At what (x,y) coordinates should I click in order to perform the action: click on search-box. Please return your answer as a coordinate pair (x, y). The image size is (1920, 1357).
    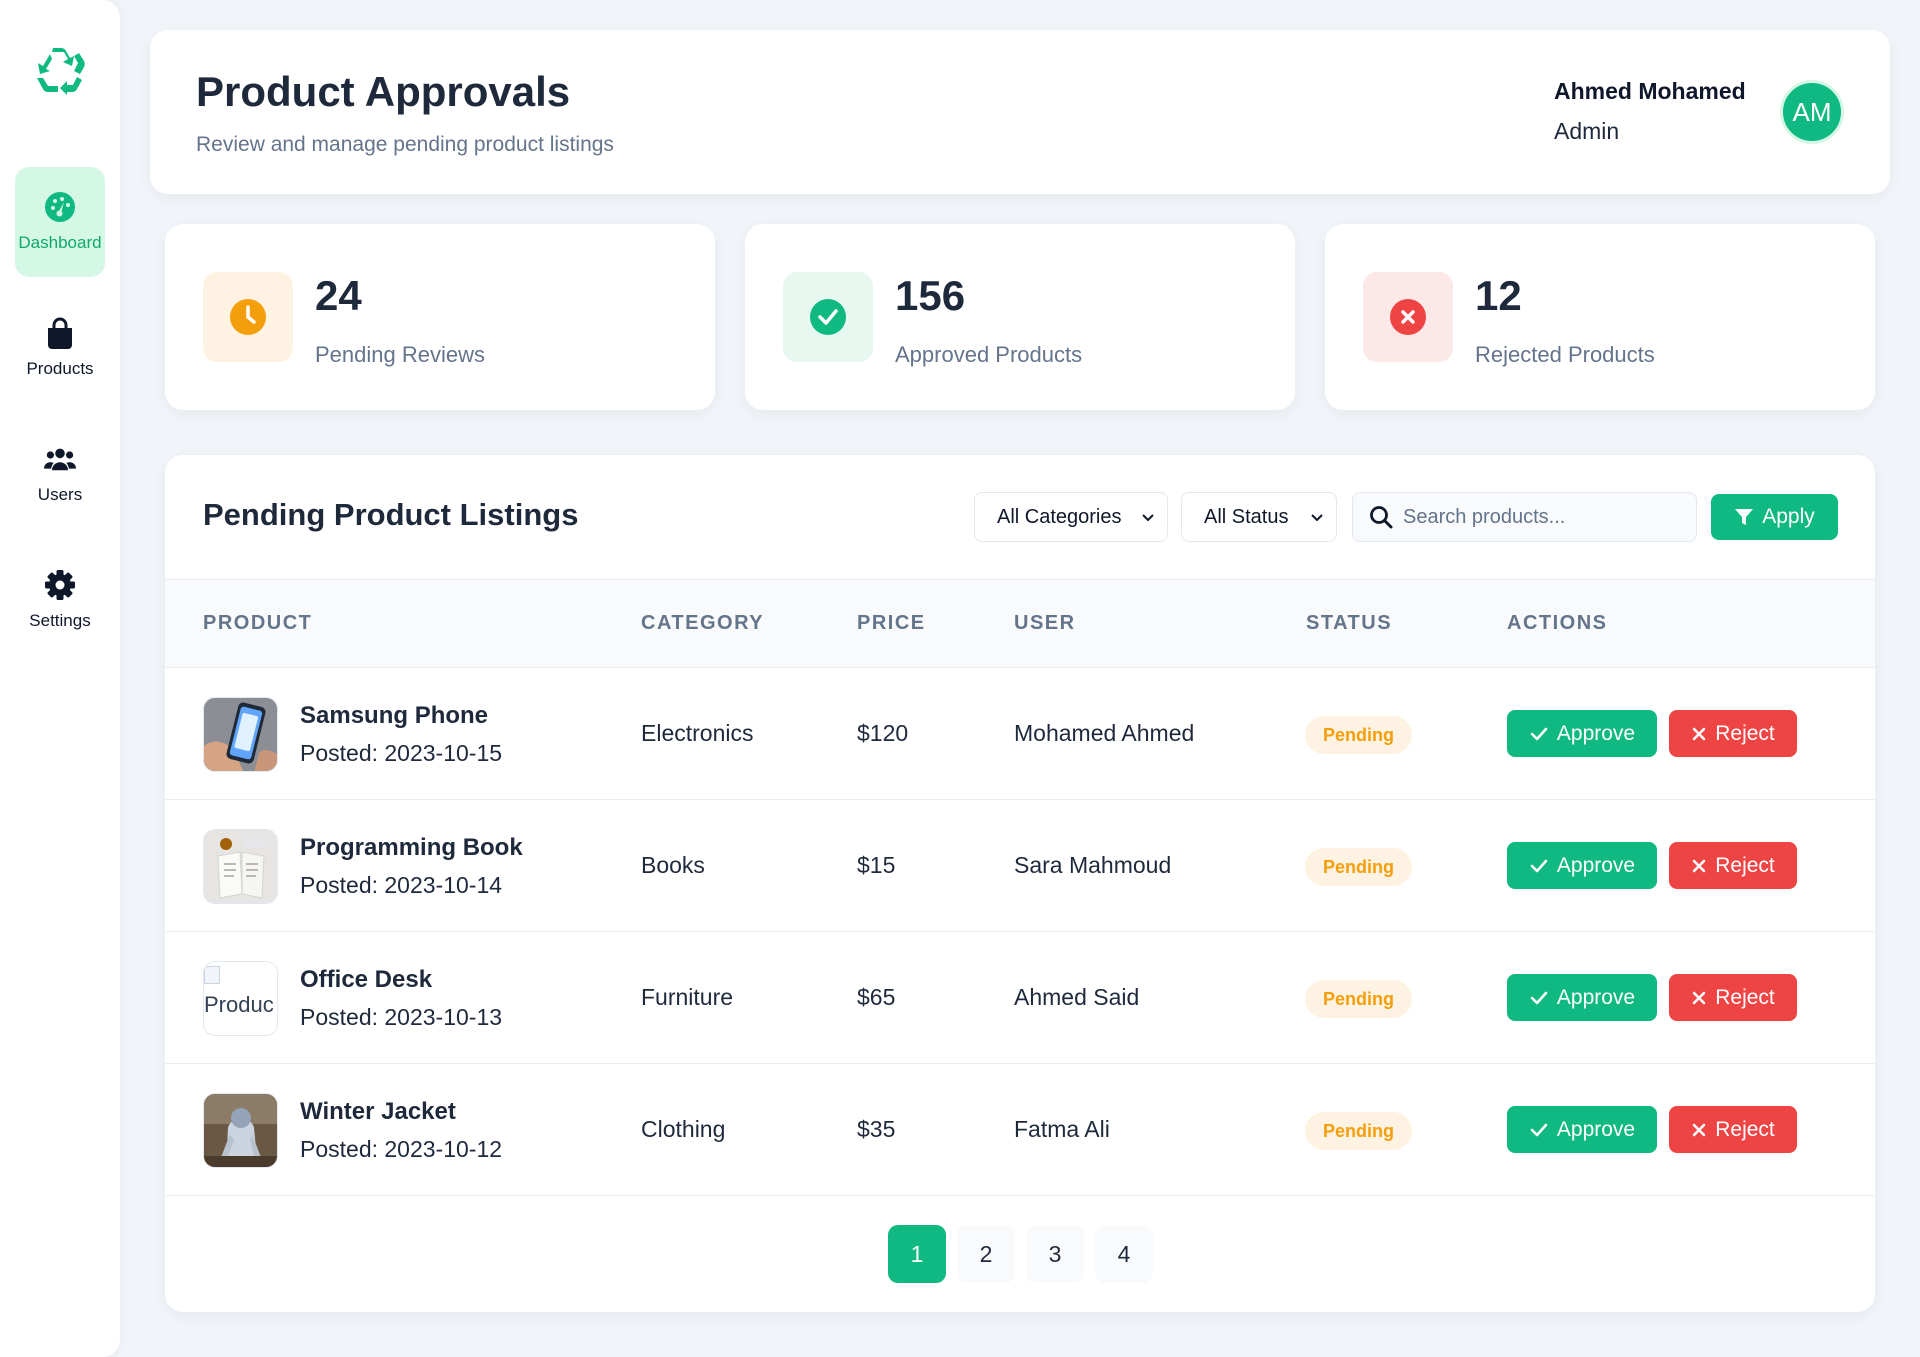
    Looking at the image, I should click on (1524, 517).